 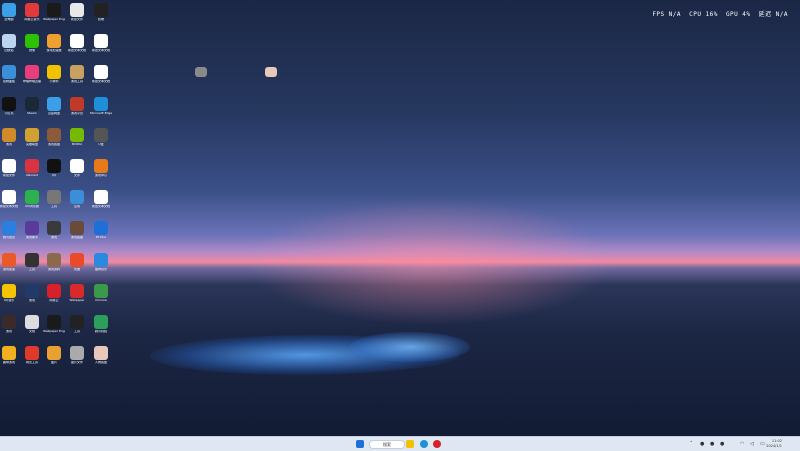 What do you see at coordinates (732, 14) in the screenshot?
I see `gpu-label: GPU` at bounding box center [732, 14].